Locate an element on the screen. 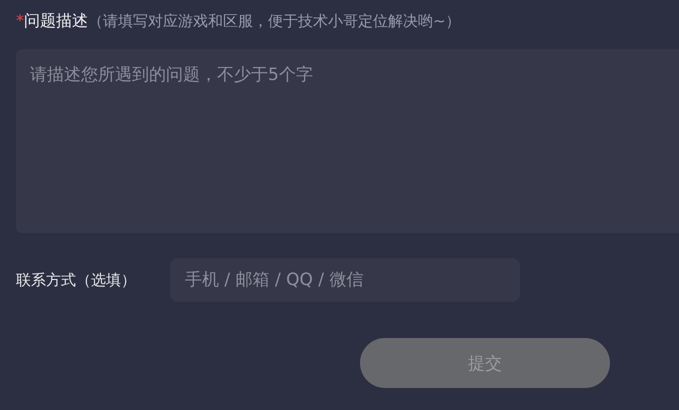 This screenshot has width=679, height=410. required-mark: * is located at coordinates (20, 20).